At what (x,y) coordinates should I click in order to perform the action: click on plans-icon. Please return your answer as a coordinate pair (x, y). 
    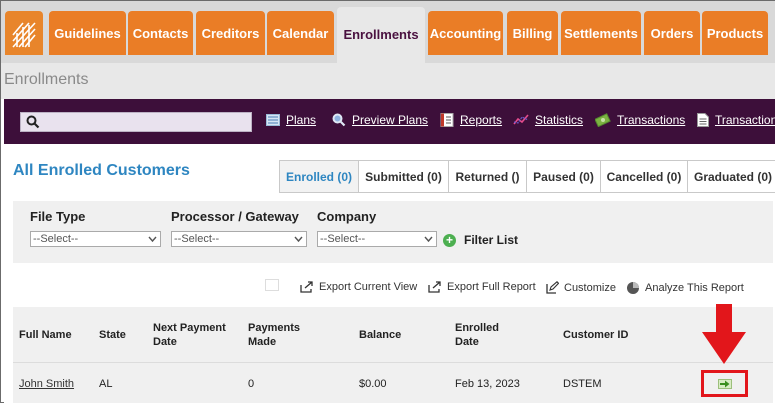
    Looking at the image, I should click on (273, 120).